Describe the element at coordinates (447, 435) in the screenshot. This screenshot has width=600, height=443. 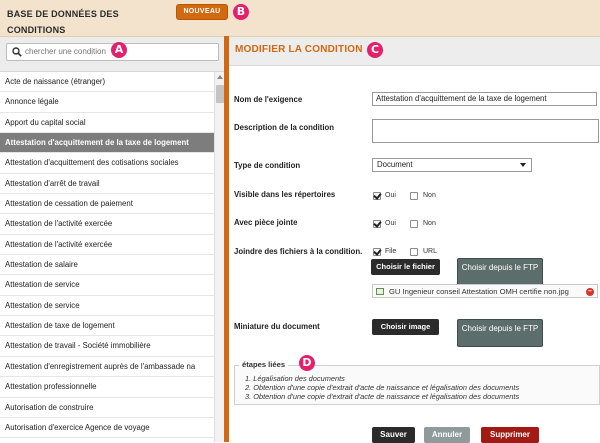
I see `cancel-button: Annuler` at that location.